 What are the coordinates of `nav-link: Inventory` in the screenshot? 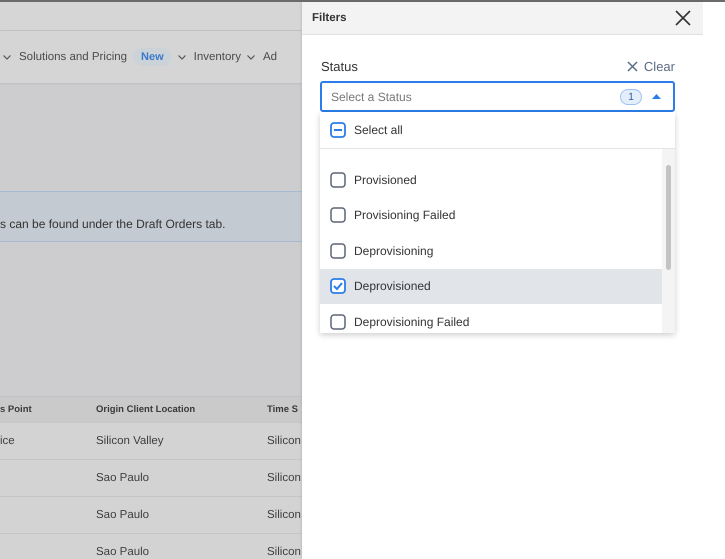 It's located at (217, 57).